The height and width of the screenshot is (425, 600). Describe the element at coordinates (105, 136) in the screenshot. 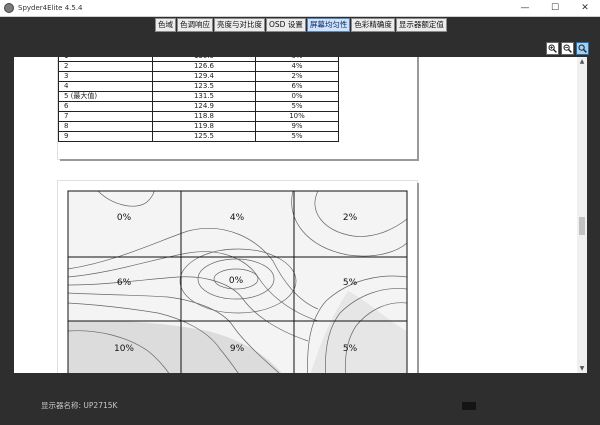

I see `row-index-cell: 9` at that location.